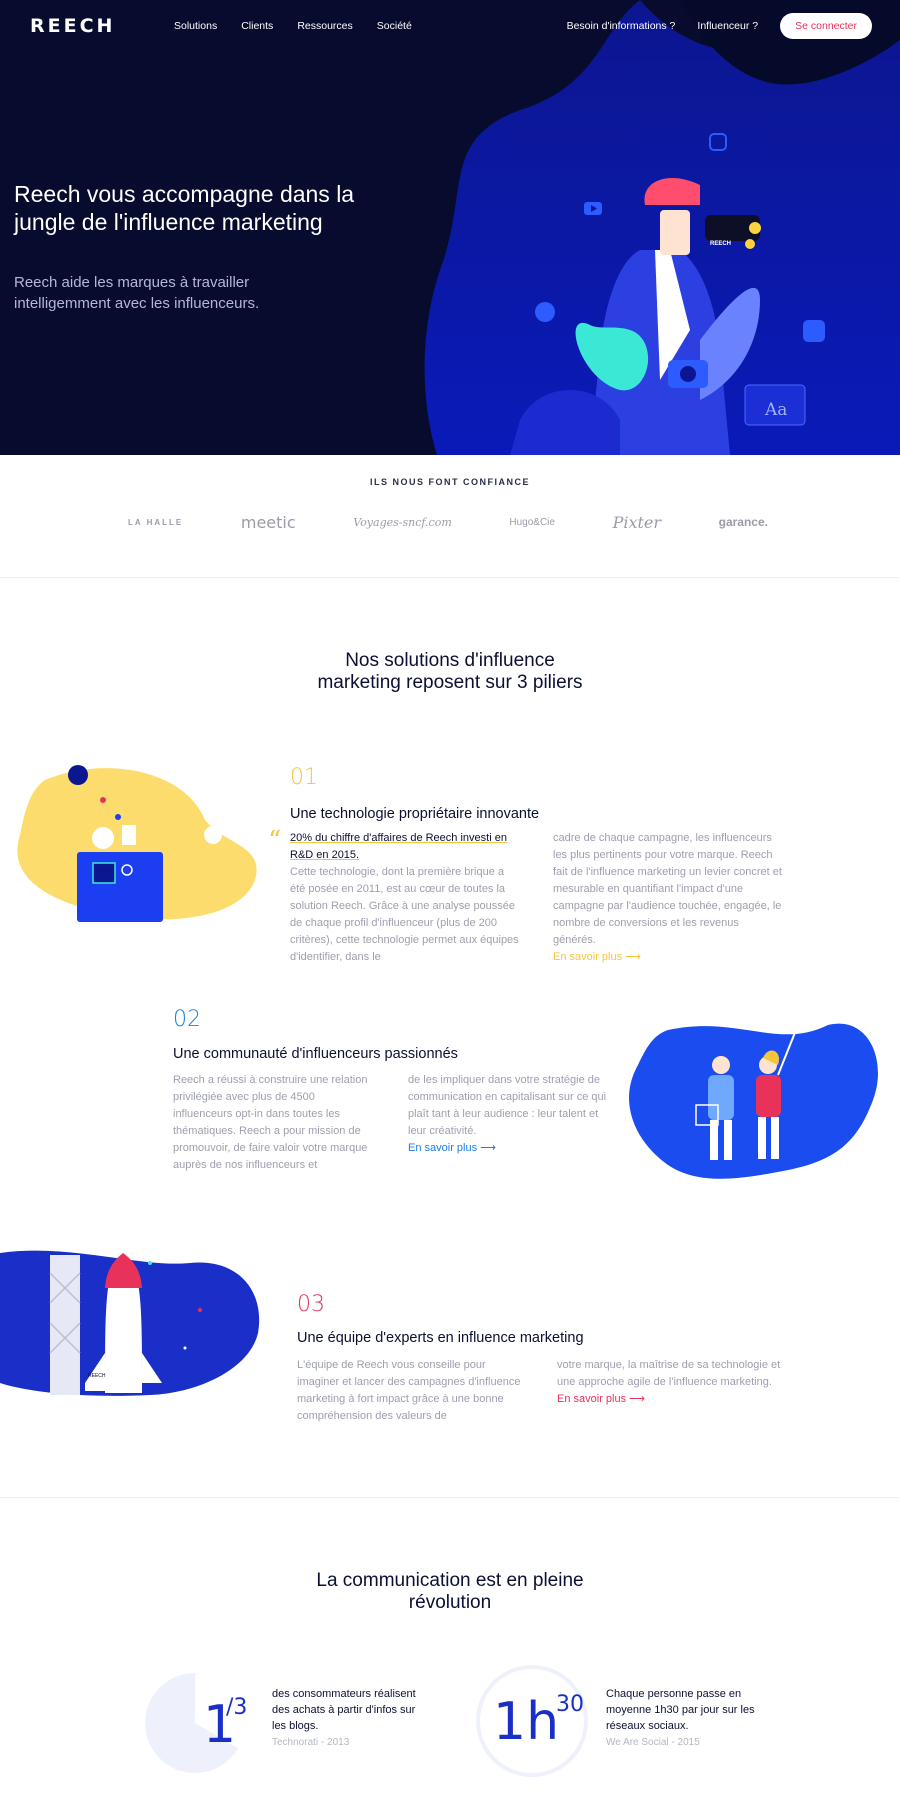 This screenshot has height=1800, width=900. What do you see at coordinates (526, 1722) in the screenshot?
I see `stat-2-number: 1h` at bounding box center [526, 1722].